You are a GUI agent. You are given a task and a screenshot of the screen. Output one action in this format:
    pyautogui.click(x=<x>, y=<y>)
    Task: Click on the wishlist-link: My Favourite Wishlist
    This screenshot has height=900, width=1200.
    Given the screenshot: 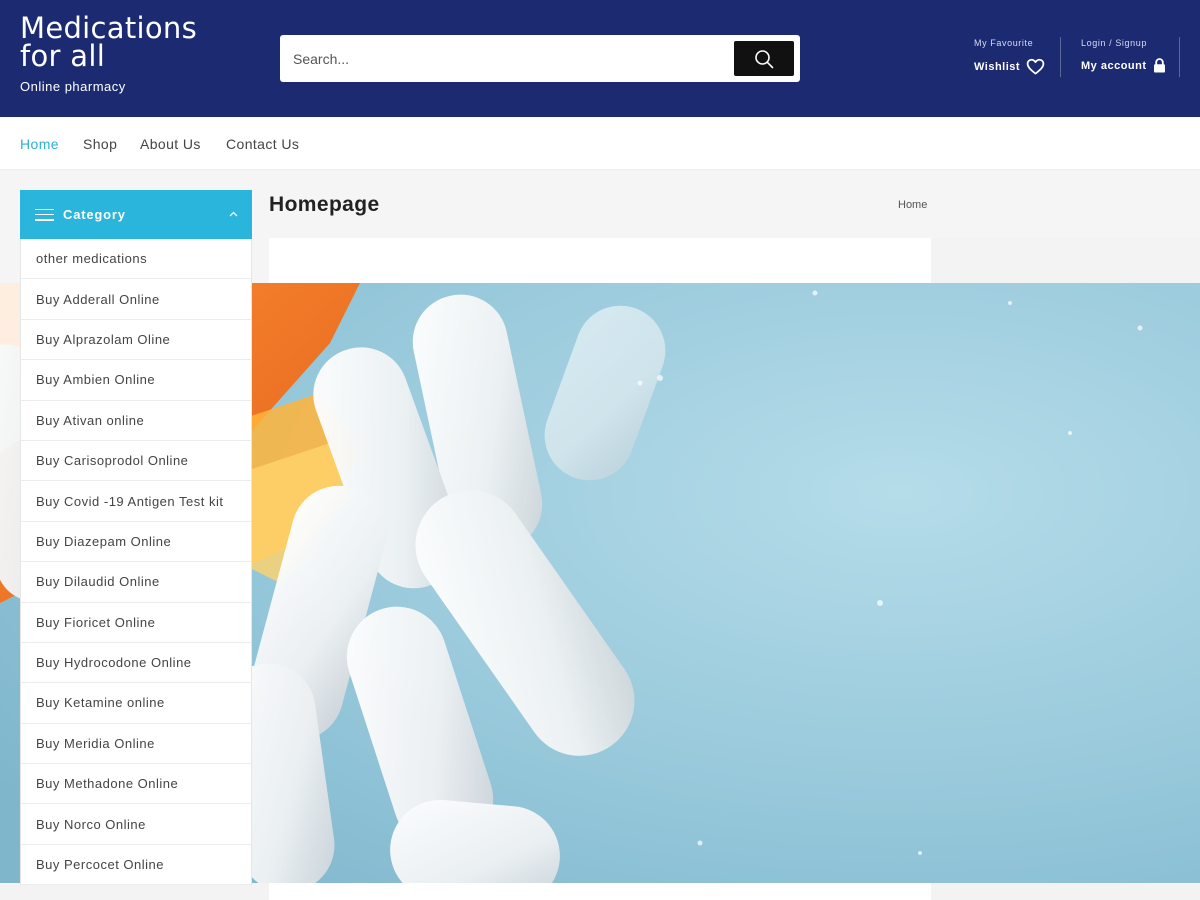 What is the action you would take?
    pyautogui.click(x=1009, y=56)
    